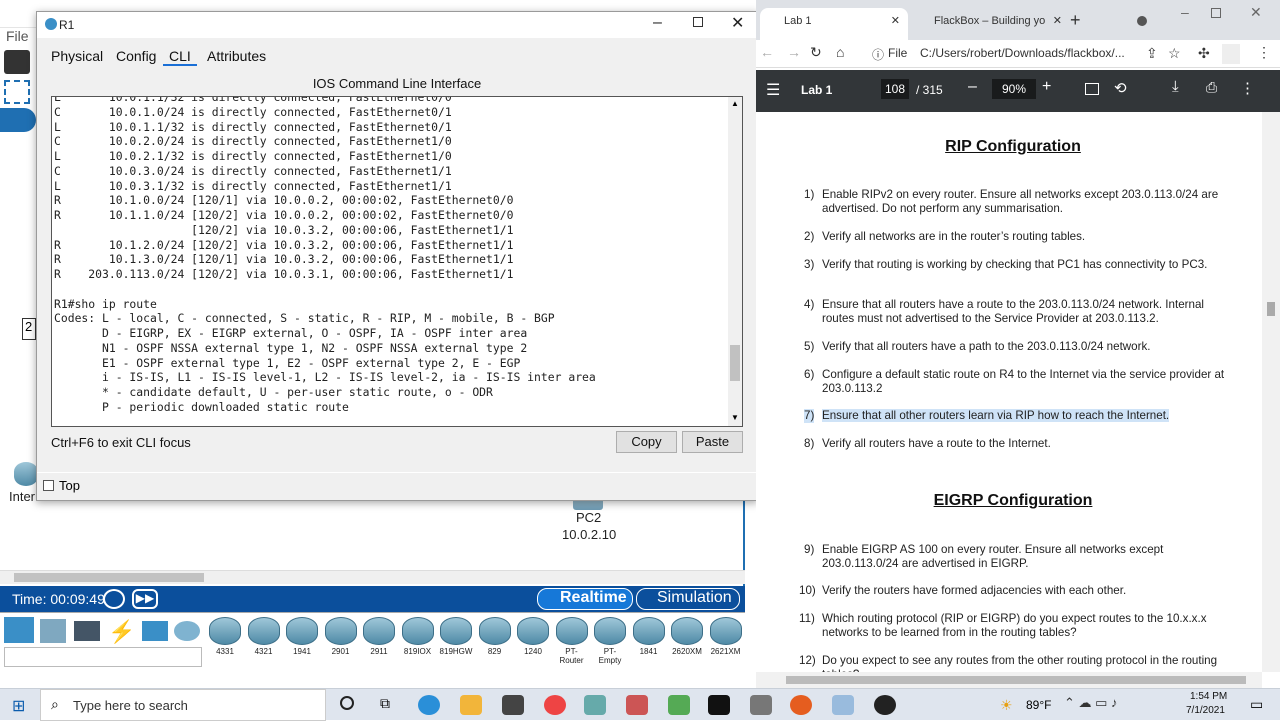  Describe the element at coordinates (649, 640) in the screenshot. I see `device-1841: 1841` at that location.